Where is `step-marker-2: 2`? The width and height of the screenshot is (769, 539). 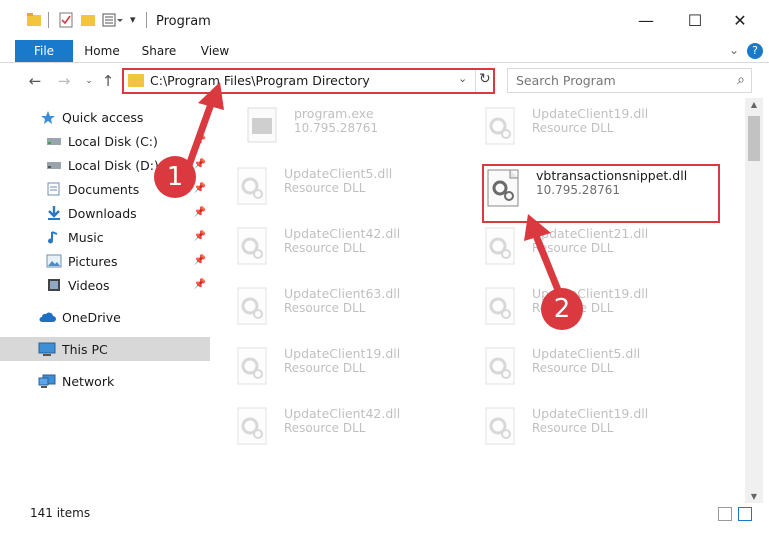
step-marker-2: 2 is located at coordinates (562, 309).